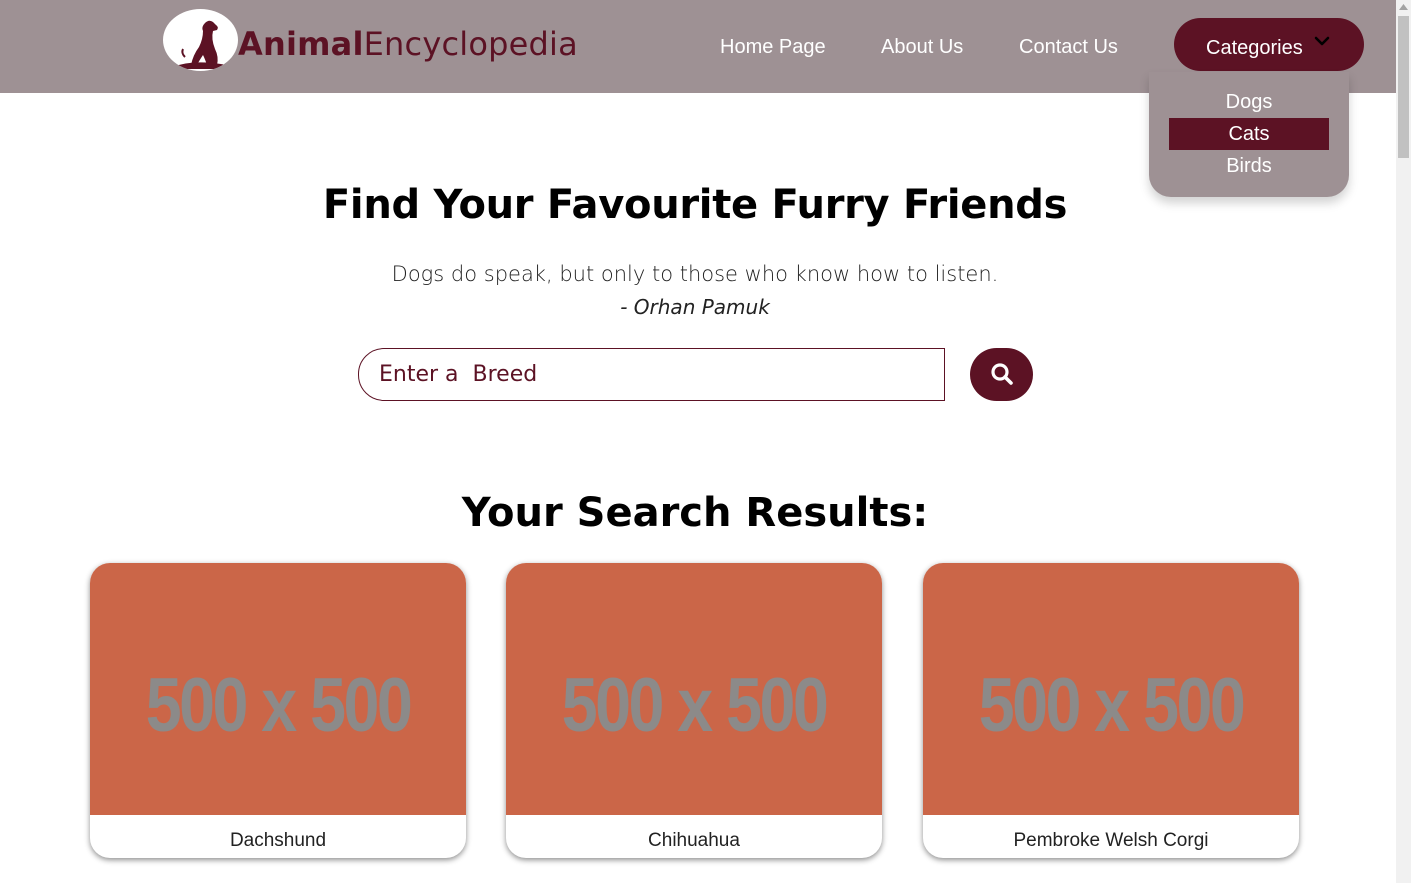 The image size is (1411, 883). I want to click on hero-title: Find Your Favourite Furry Friends, so click(695, 205).